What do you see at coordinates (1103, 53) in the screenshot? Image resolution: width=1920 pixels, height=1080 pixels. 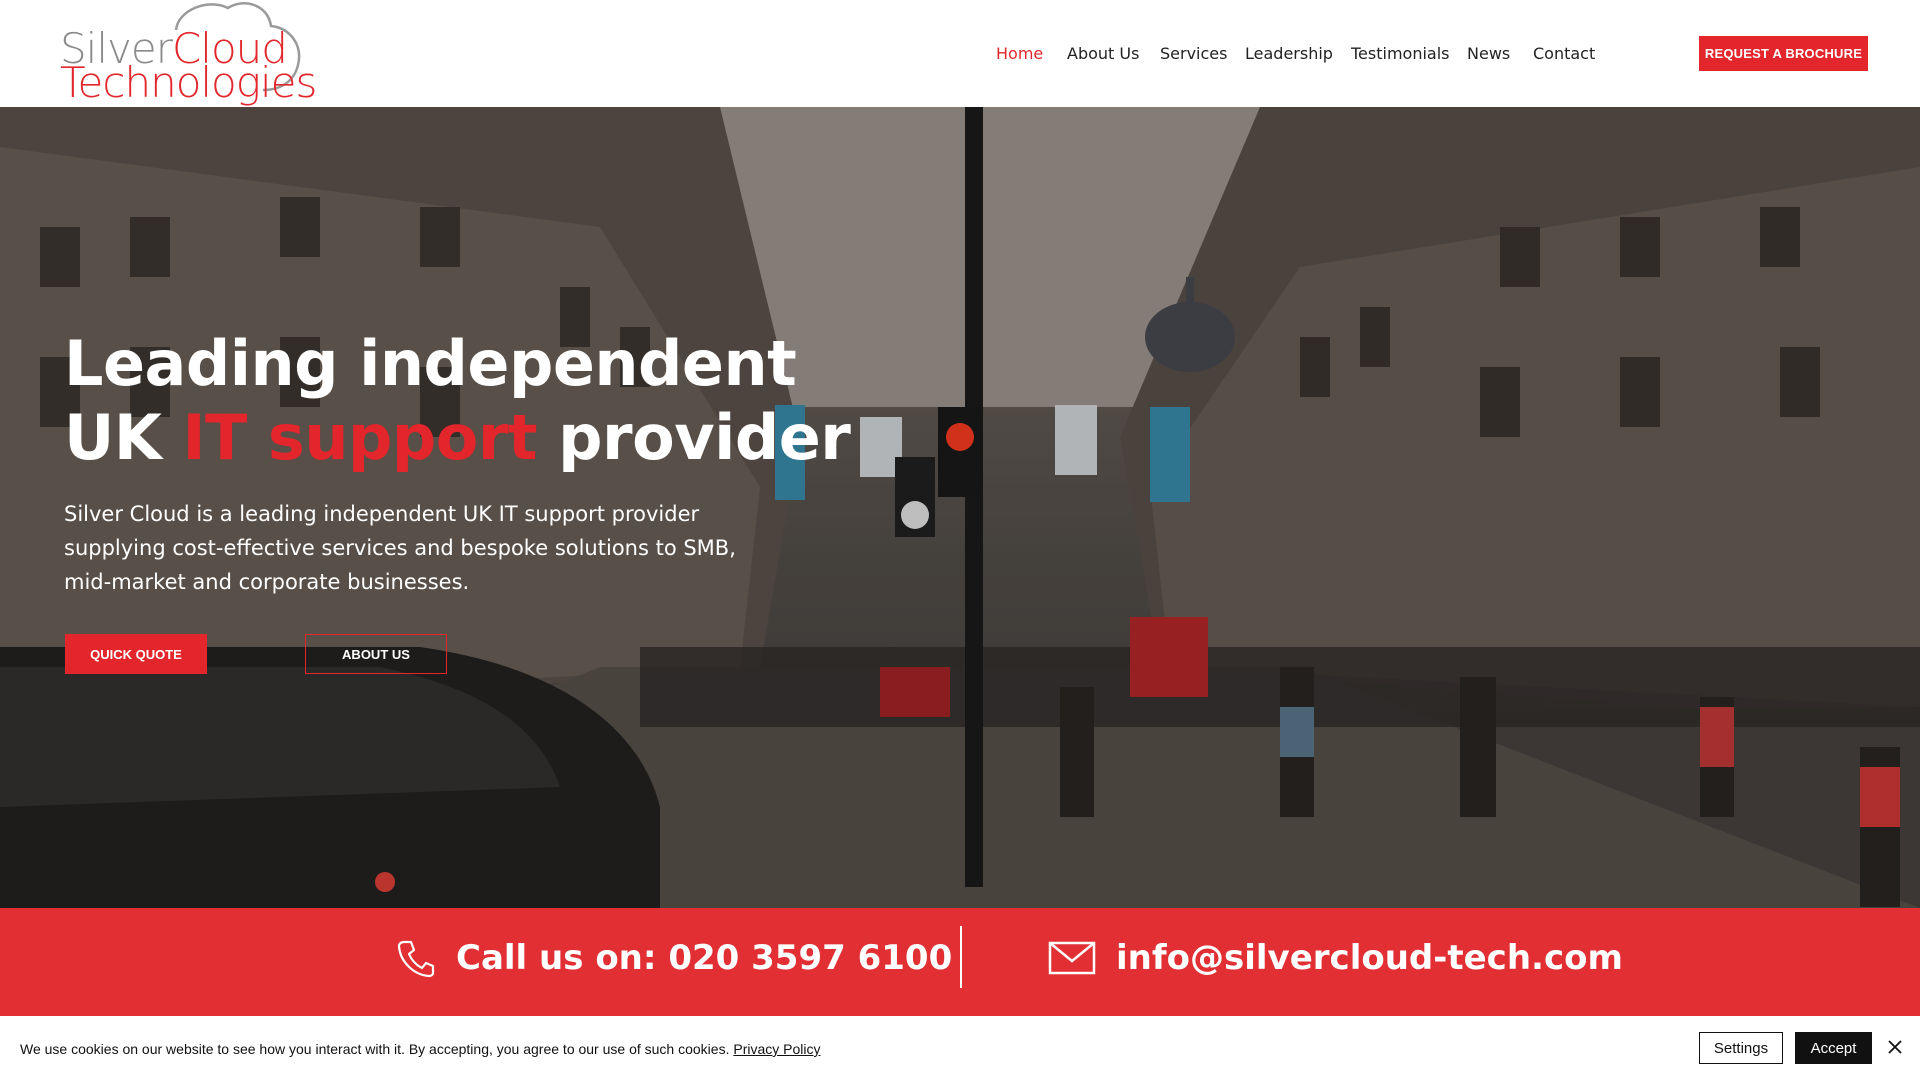 I see `nav-about-us: About Us` at bounding box center [1103, 53].